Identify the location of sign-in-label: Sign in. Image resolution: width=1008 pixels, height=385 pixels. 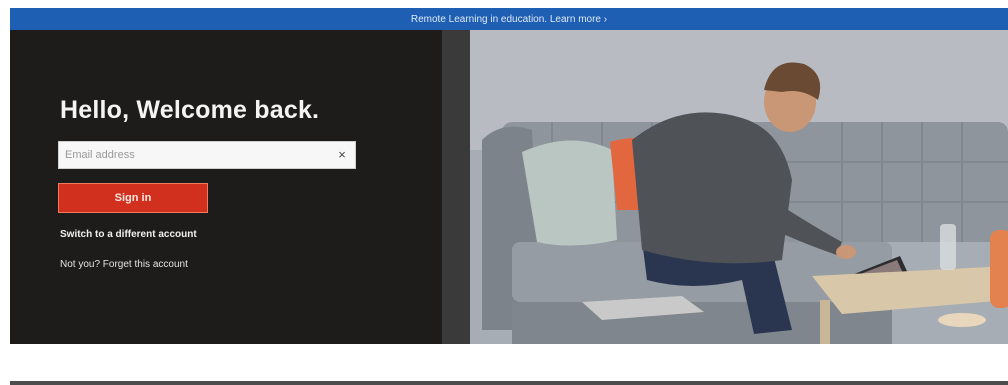
(133, 198).